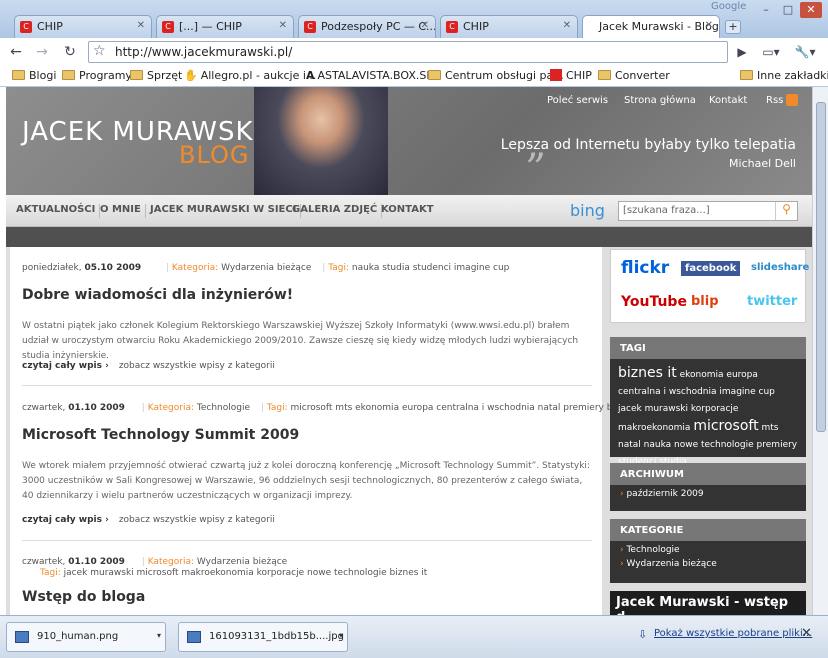 The width and height of the screenshot is (828, 658). What do you see at coordinates (708, 566) in the screenshot?
I see `category-item: Wydarzenia bieżące` at bounding box center [708, 566].